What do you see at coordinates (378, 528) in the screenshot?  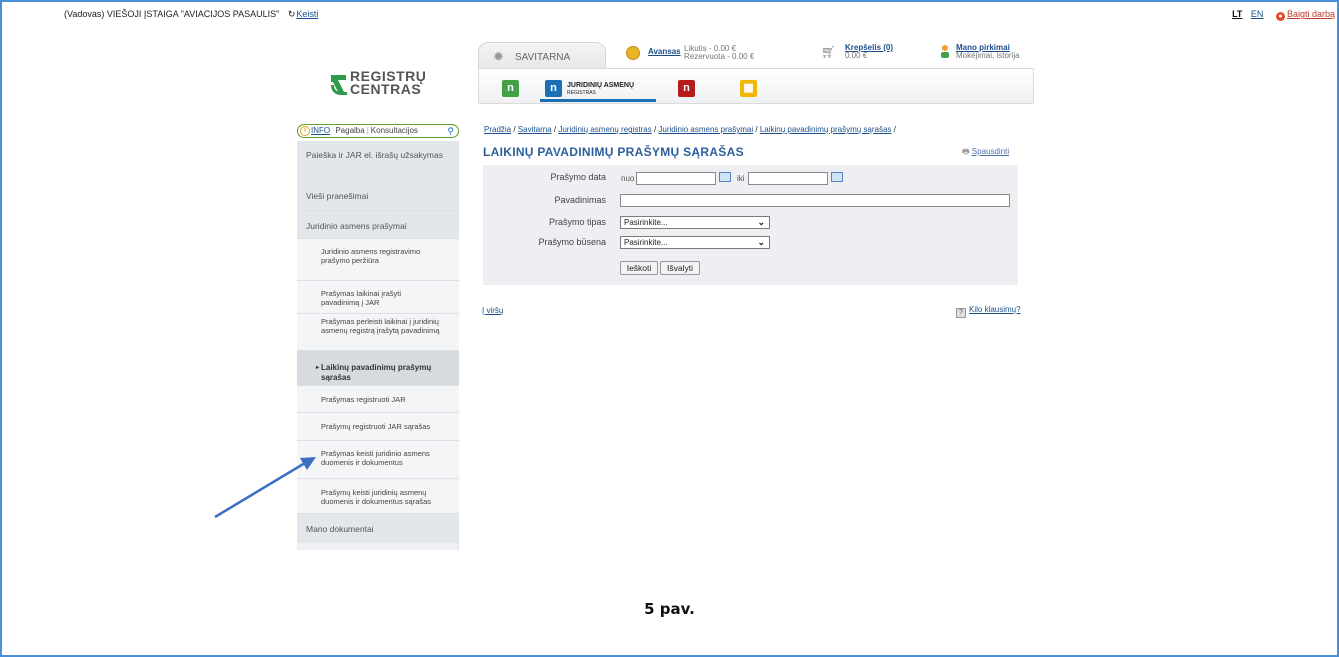 I see `sidebar-item-mano-dokumentai: Mano dokumentai` at bounding box center [378, 528].